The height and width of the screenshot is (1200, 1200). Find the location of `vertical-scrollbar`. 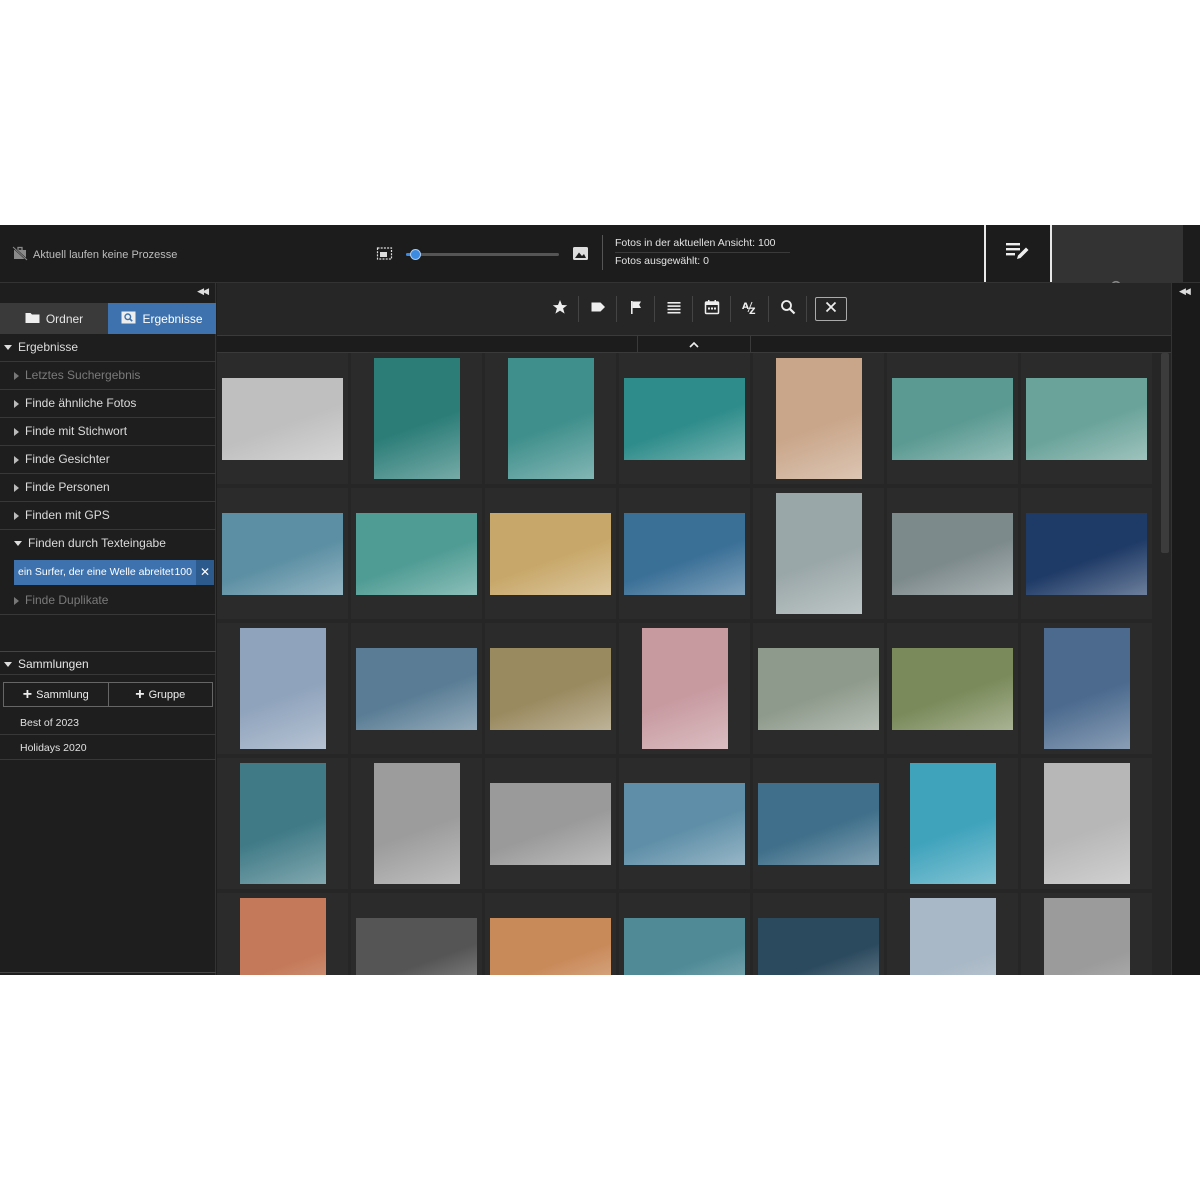

vertical-scrollbar is located at coordinates (1165, 453).